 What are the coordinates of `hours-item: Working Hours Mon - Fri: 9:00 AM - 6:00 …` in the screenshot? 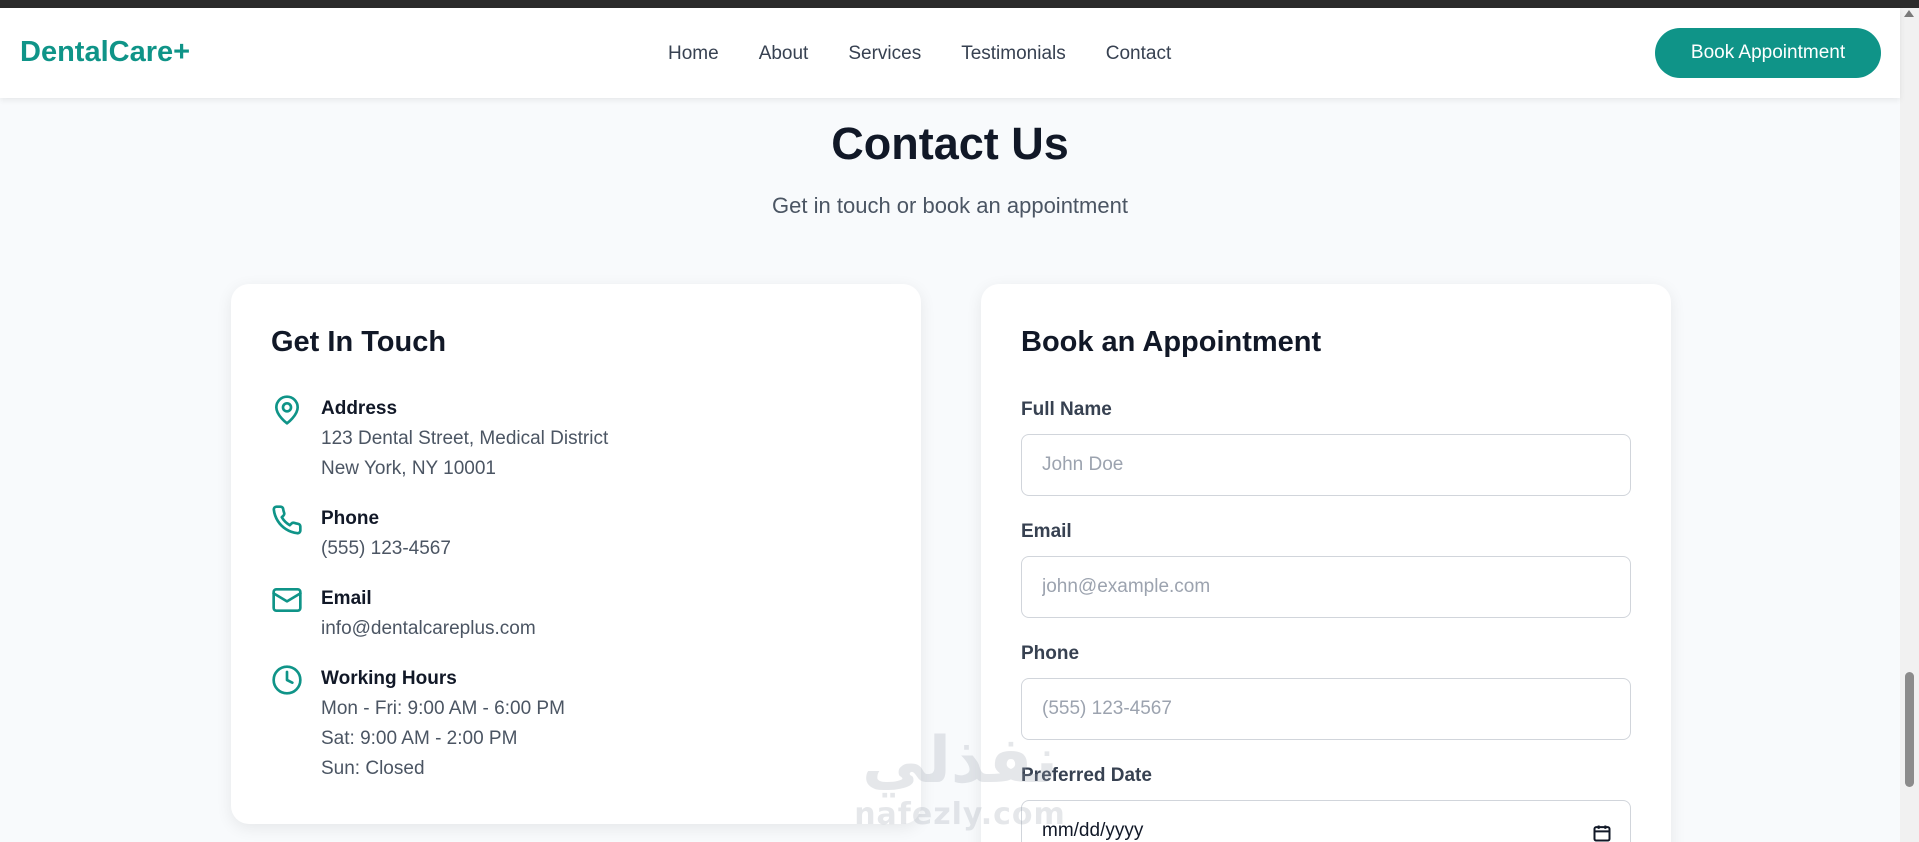 It's located at (418, 724).